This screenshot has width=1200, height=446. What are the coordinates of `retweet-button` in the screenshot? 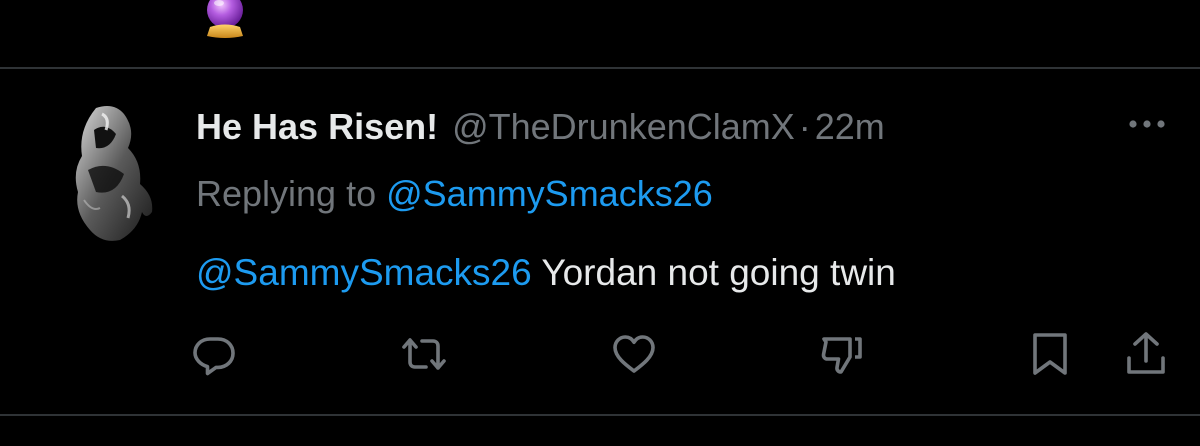 It's located at (424, 354).